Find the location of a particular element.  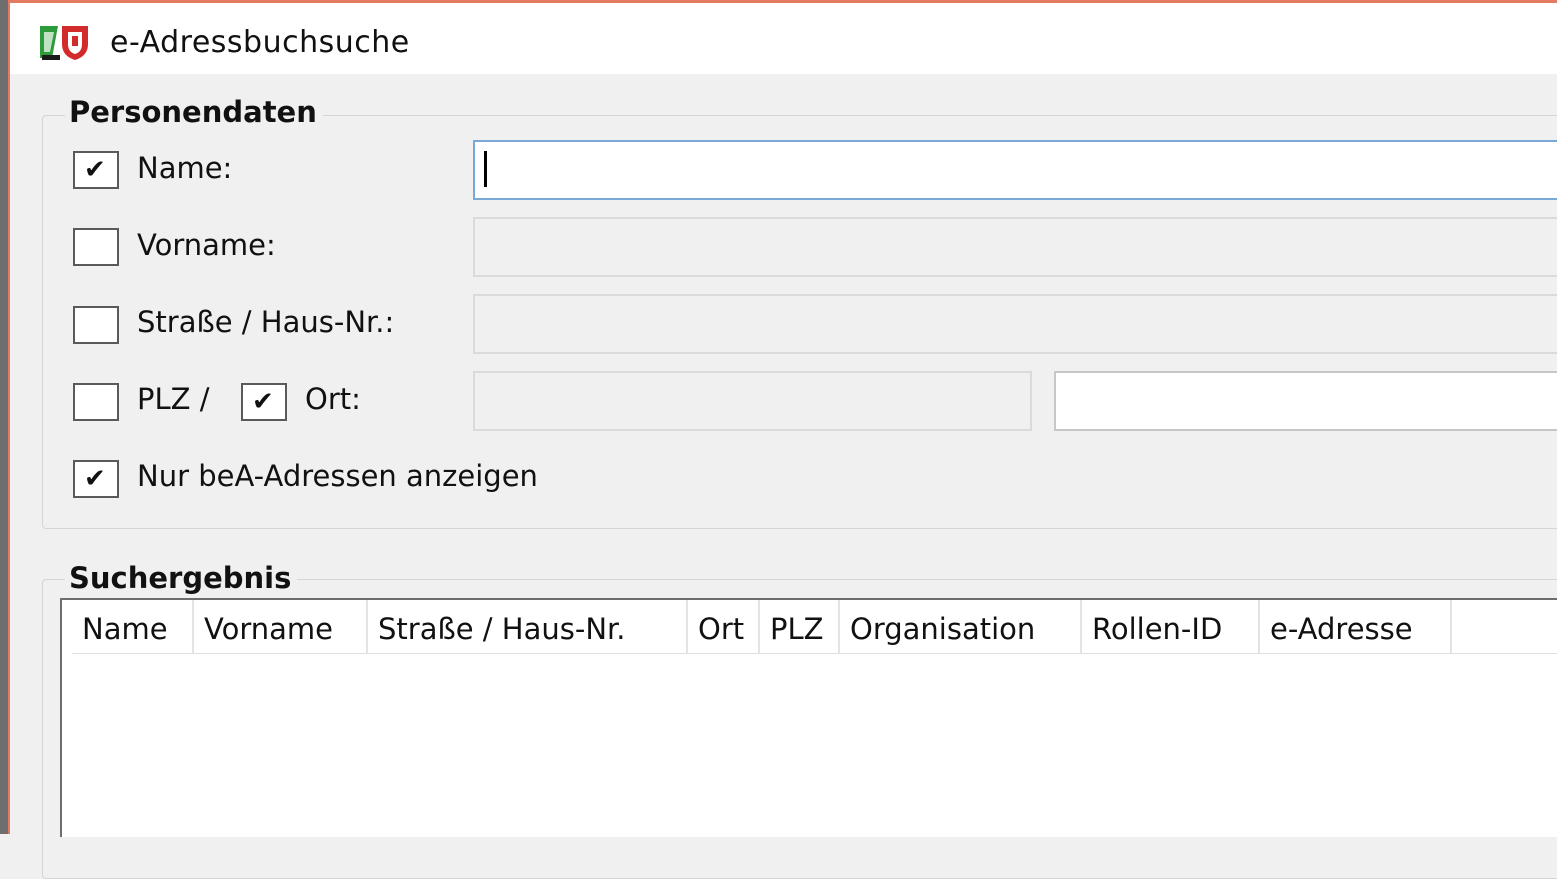

column-header-rollen-id: Rollen-ID is located at coordinates (1171, 627).